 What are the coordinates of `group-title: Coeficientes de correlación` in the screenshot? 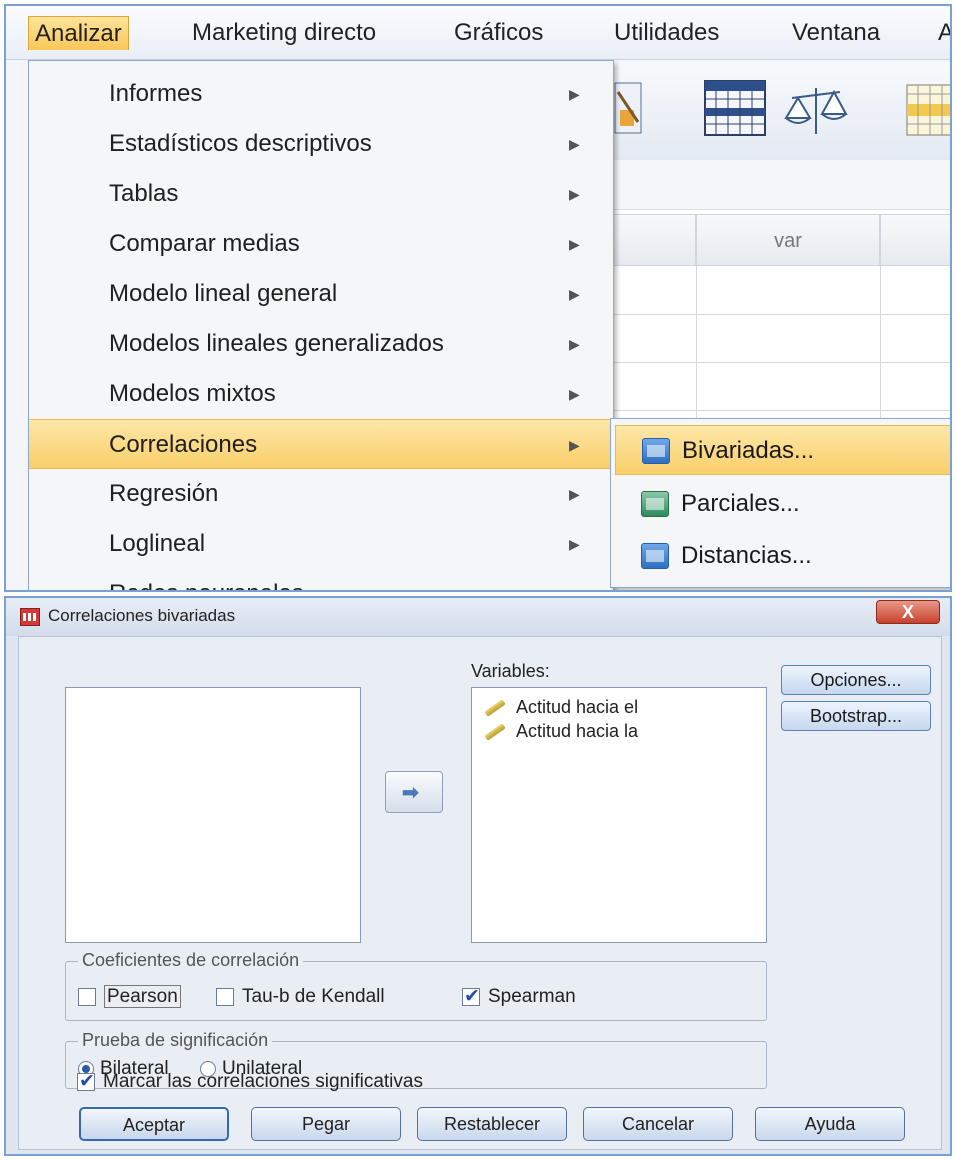 It's located at (191, 960).